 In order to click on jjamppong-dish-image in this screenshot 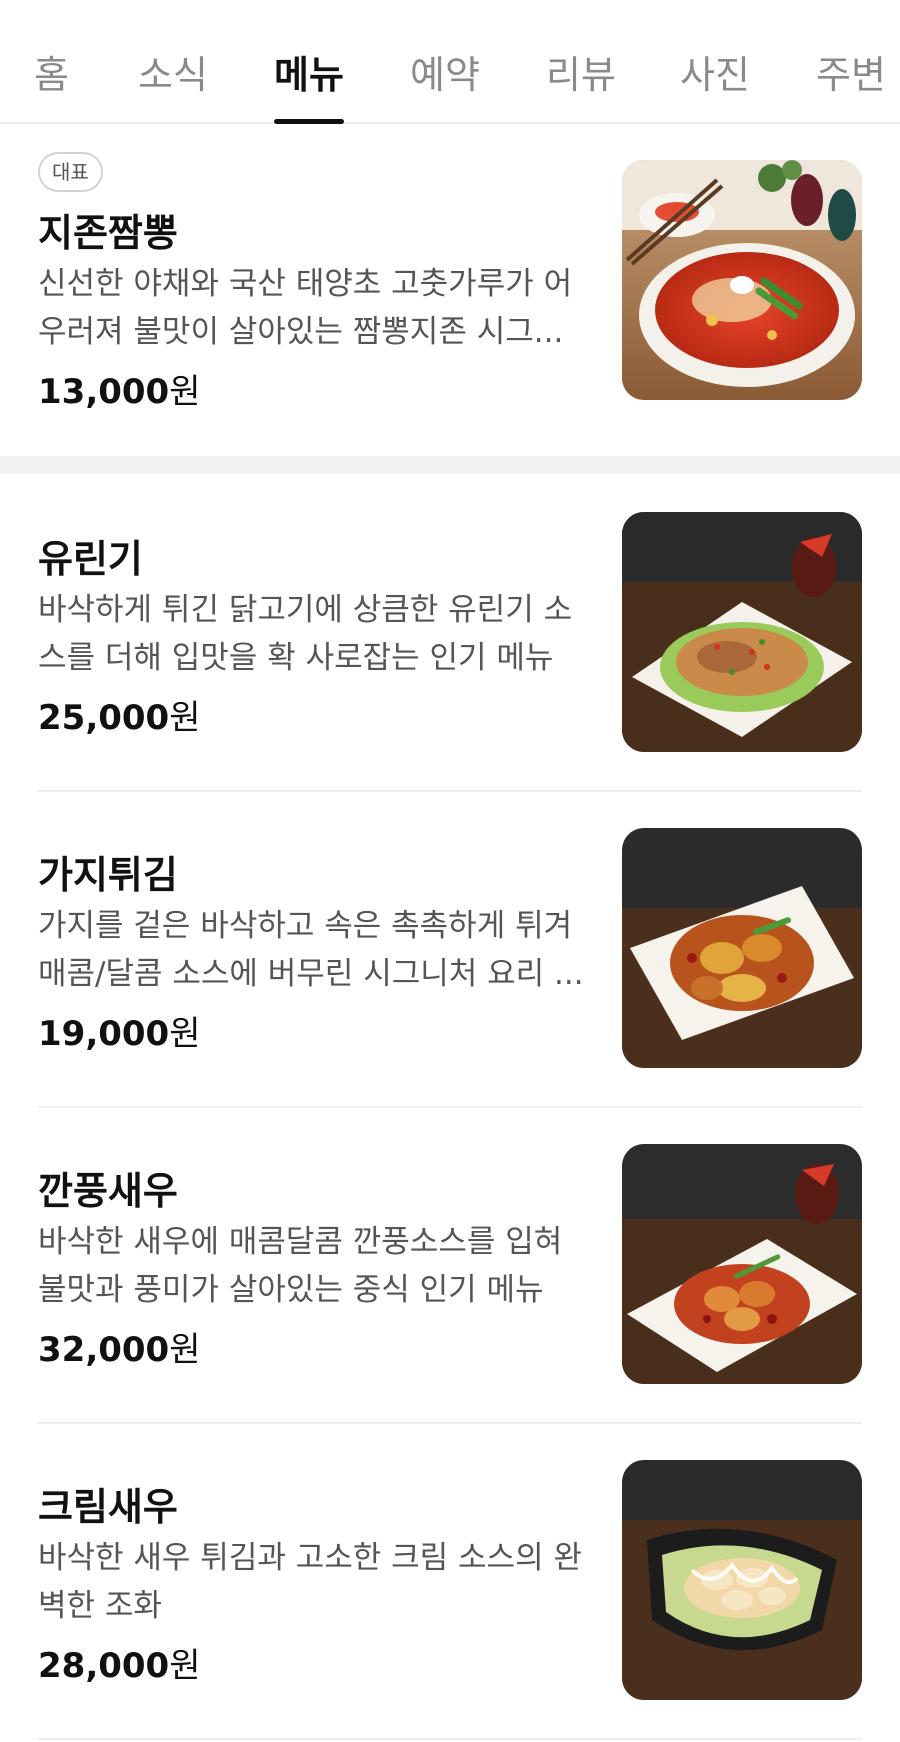, I will do `click(742, 280)`.